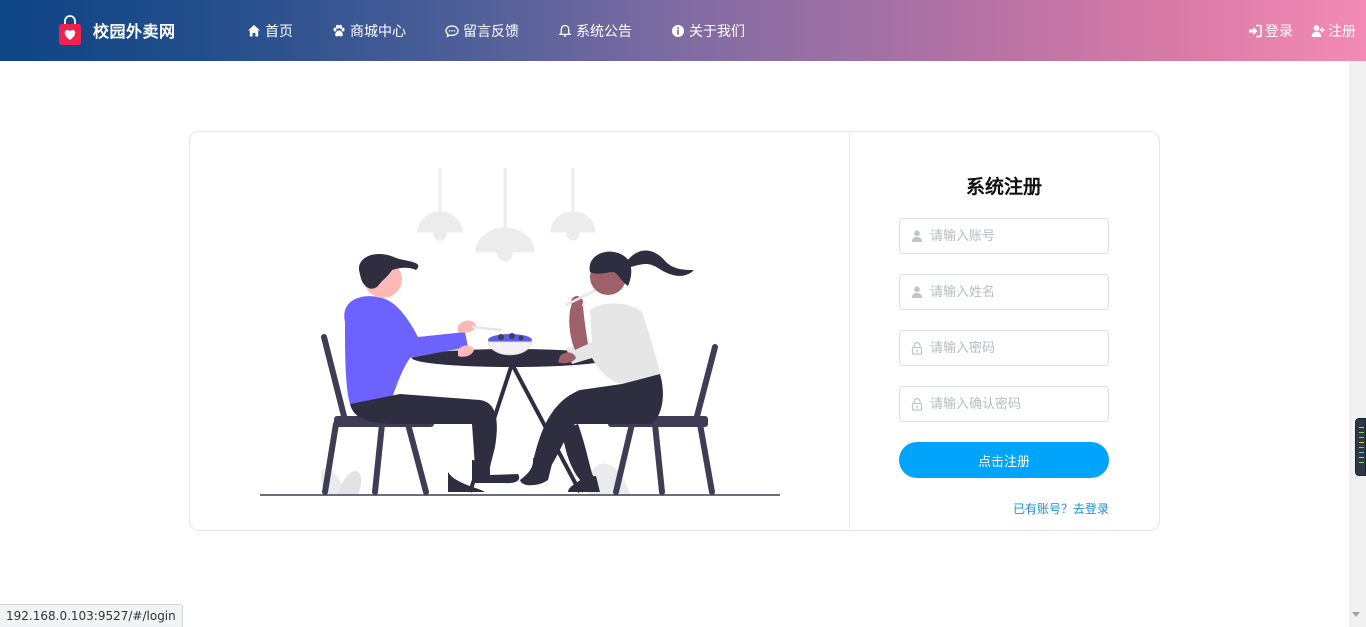 Image resolution: width=1366 pixels, height=627 pixels. What do you see at coordinates (1360, 447) in the screenshot?
I see `side-panel-tab` at bounding box center [1360, 447].